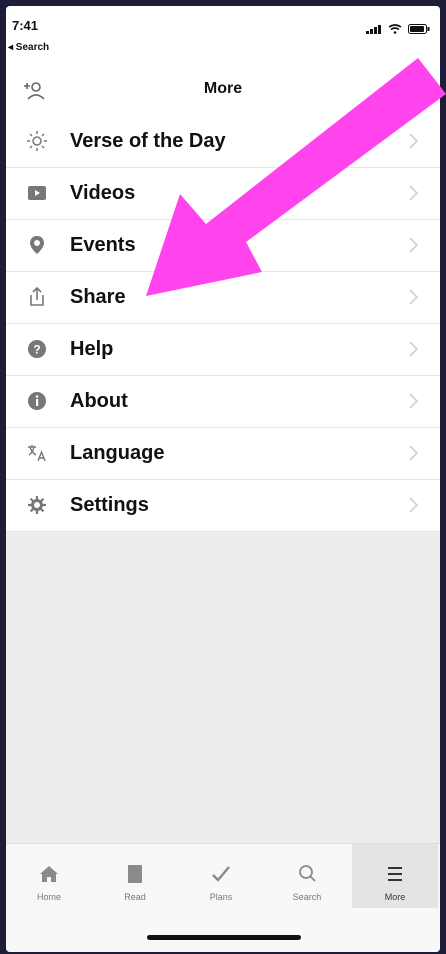 The image size is (446, 954). Describe the element at coordinates (98, 297) in the screenshot. I see `menu-item-label: Share` at that location.